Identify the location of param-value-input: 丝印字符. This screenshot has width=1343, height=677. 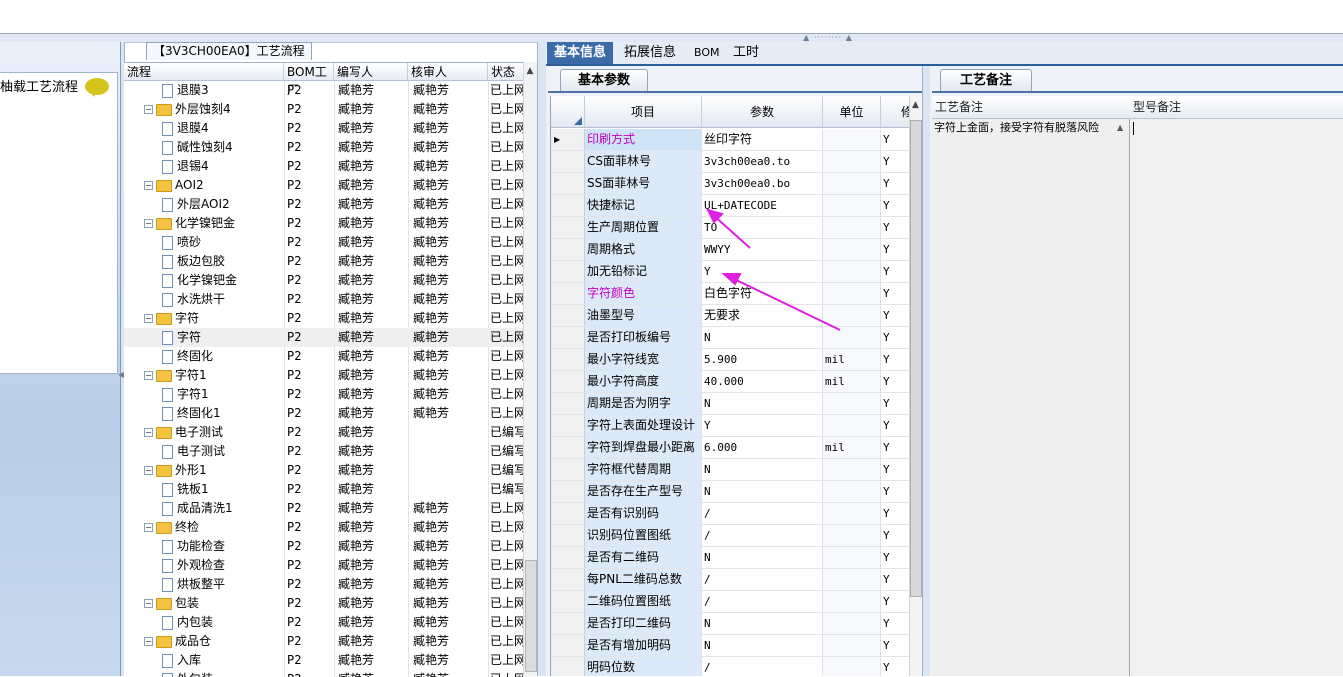
(762, 139).